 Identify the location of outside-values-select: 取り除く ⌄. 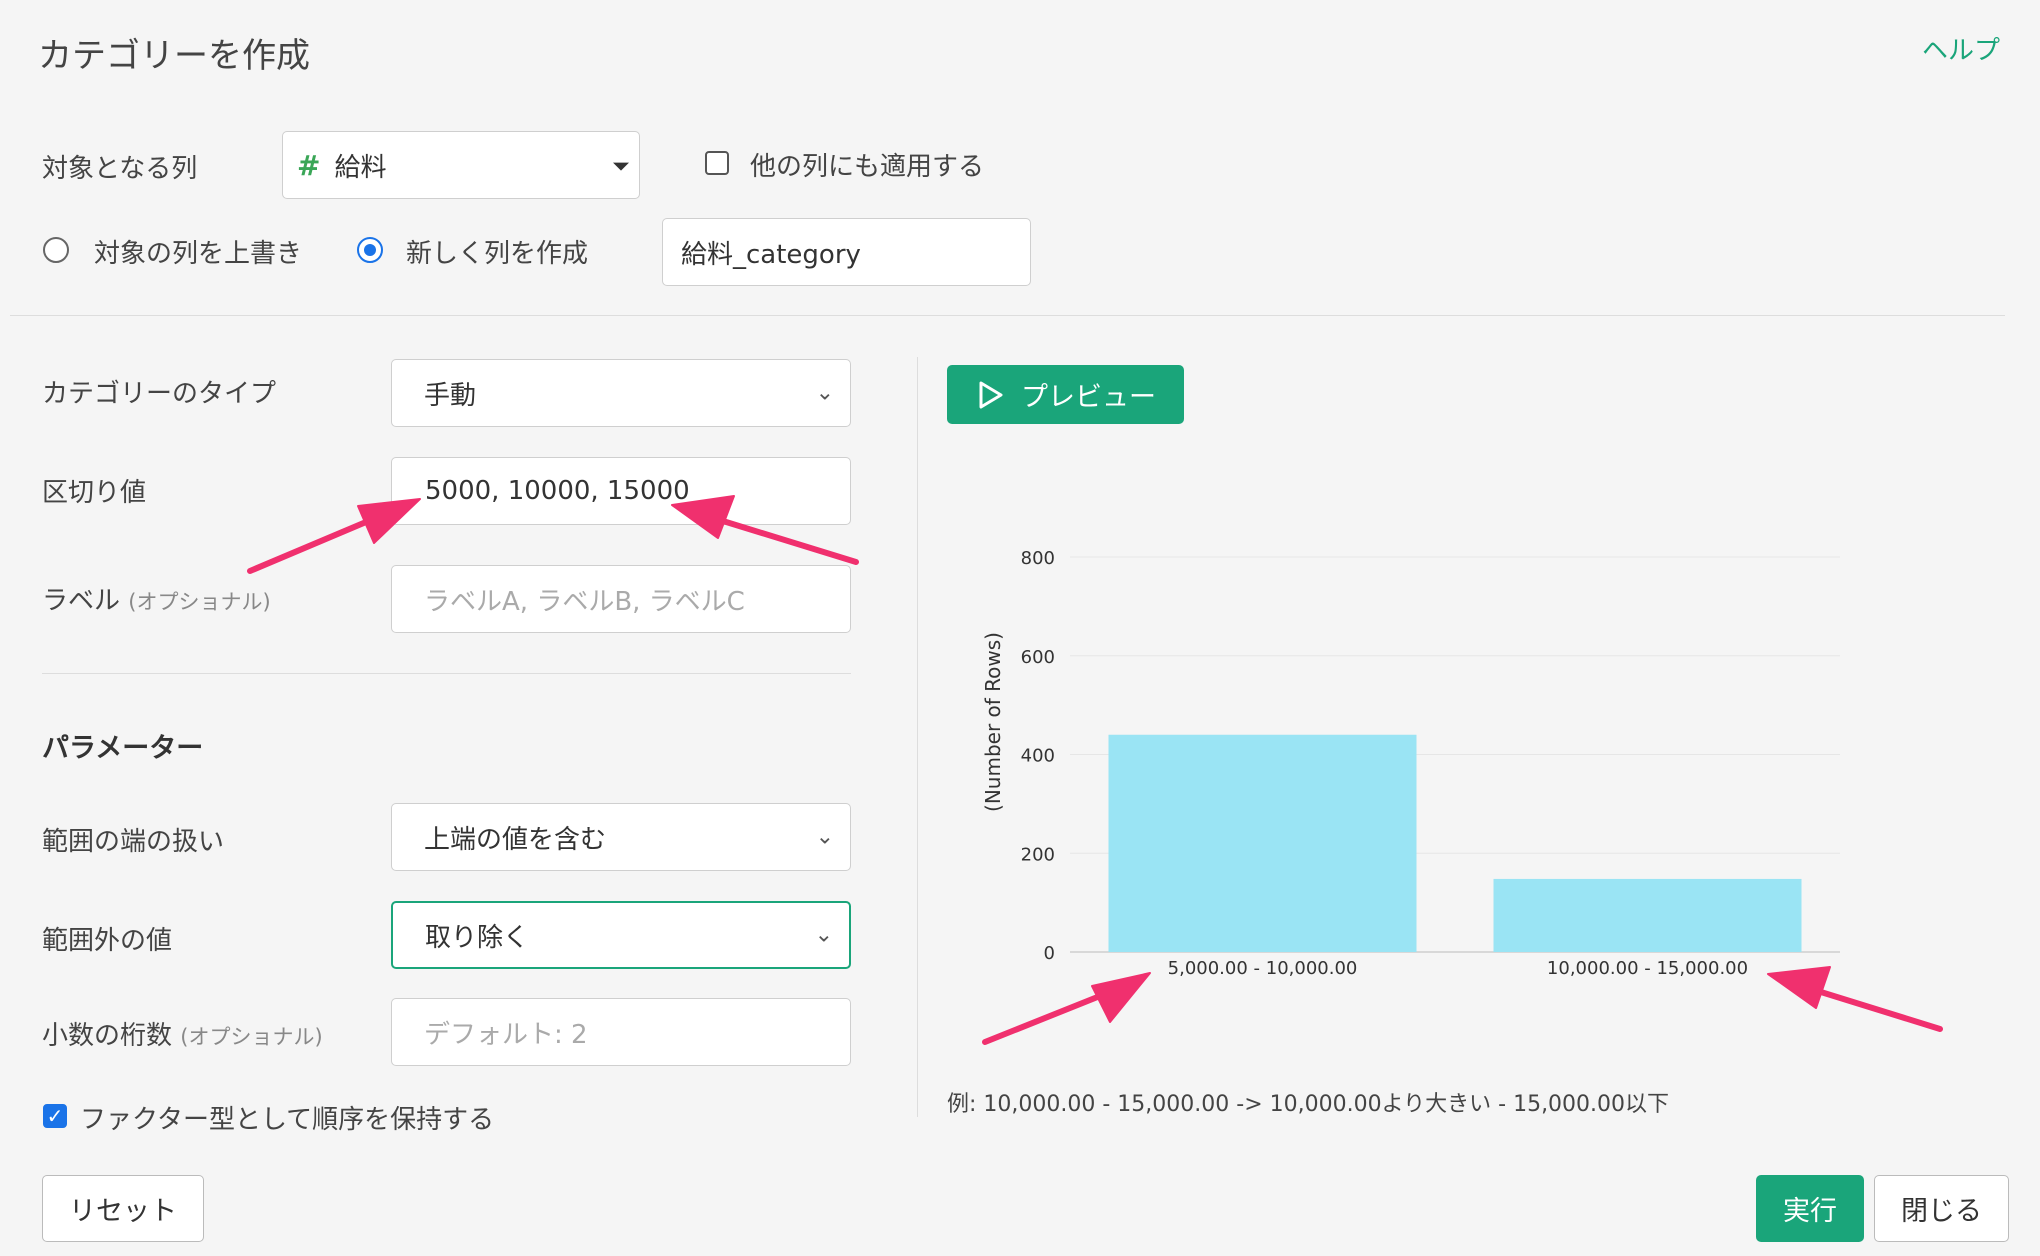
(621, 935).